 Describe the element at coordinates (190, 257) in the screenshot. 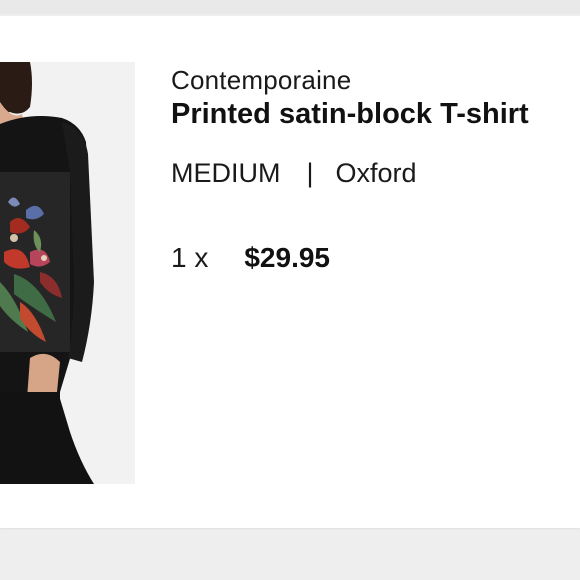

I see `quantity-label: 1 x` at that location.